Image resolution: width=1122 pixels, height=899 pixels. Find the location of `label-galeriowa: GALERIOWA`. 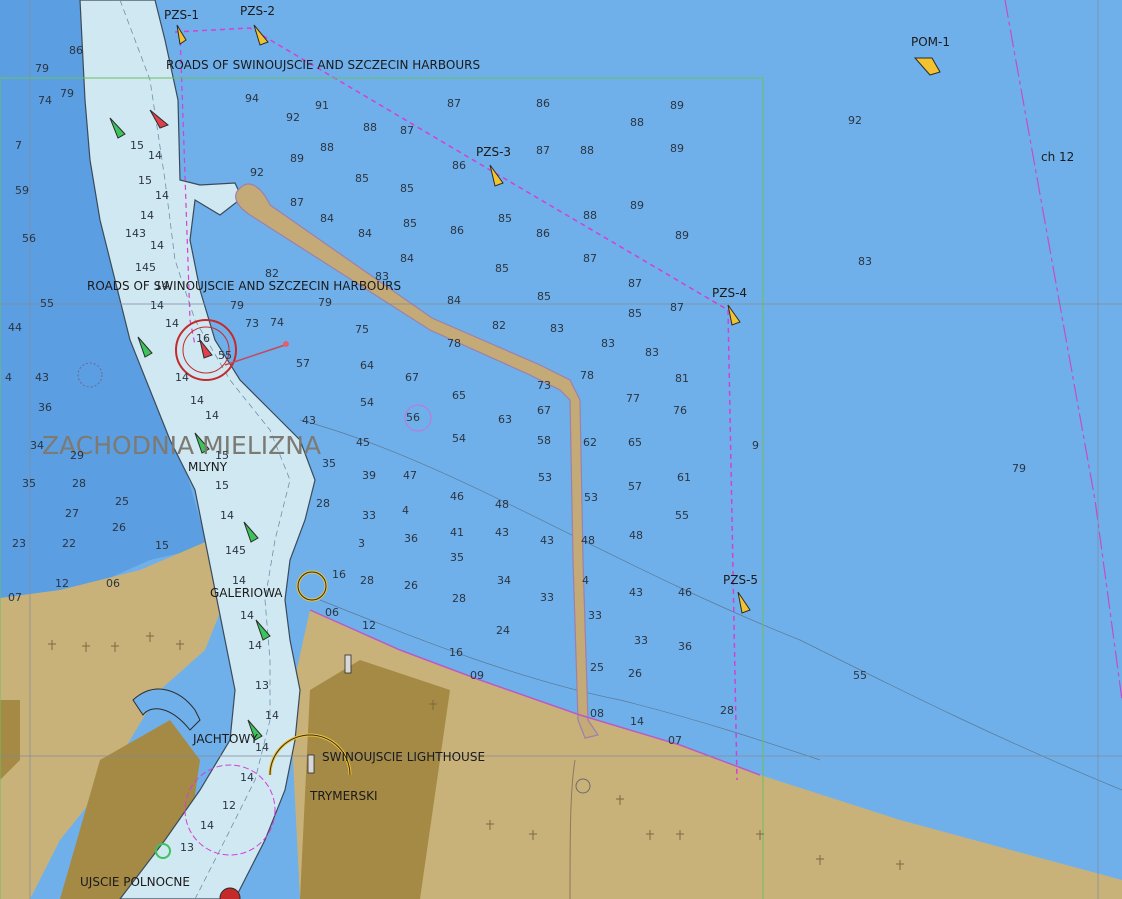

label-galeriowa: GALERIOWA is located at coordinates (246, 593).